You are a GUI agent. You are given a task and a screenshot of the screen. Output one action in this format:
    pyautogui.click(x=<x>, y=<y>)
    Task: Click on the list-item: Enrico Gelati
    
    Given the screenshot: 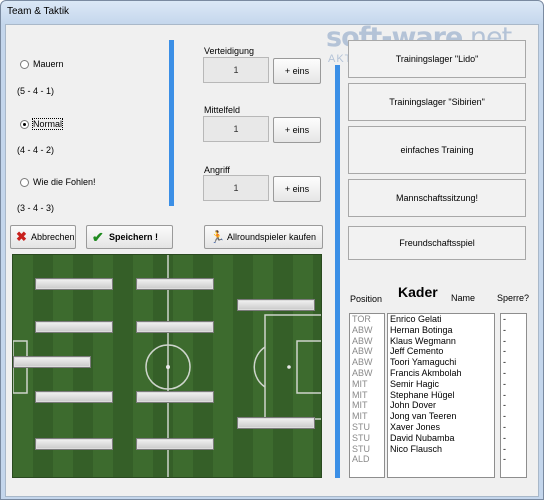 What is the action you would take?
    pyautogui.click(x=441, y=319)
    